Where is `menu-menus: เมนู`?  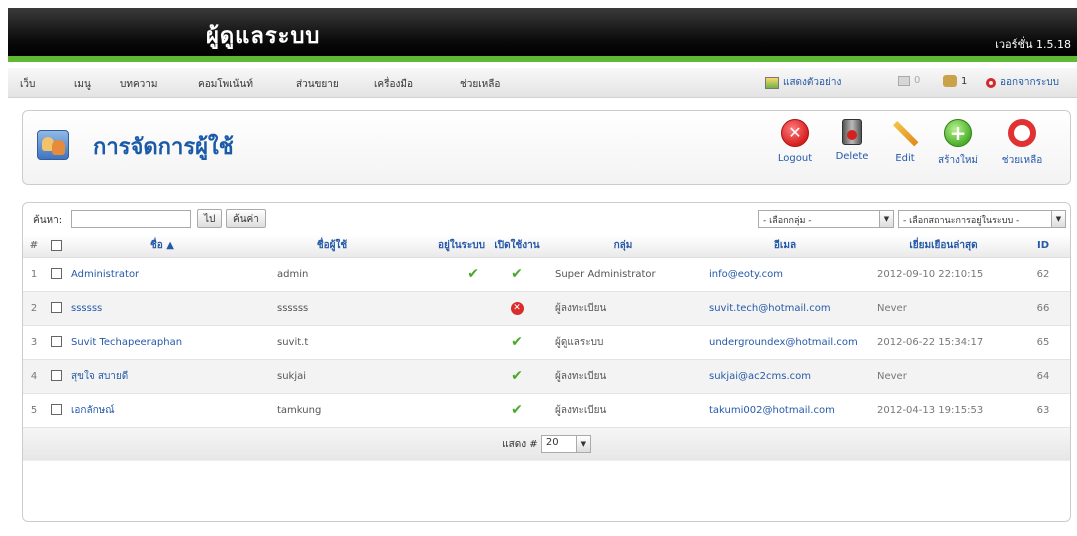
menu-menus: เมนู is located at coordinates (82, 84).